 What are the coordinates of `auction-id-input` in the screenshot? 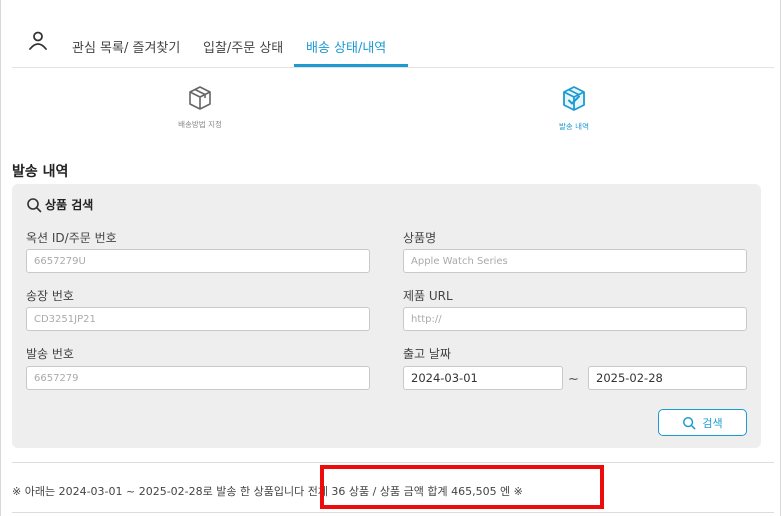 It's located at (198, 261).